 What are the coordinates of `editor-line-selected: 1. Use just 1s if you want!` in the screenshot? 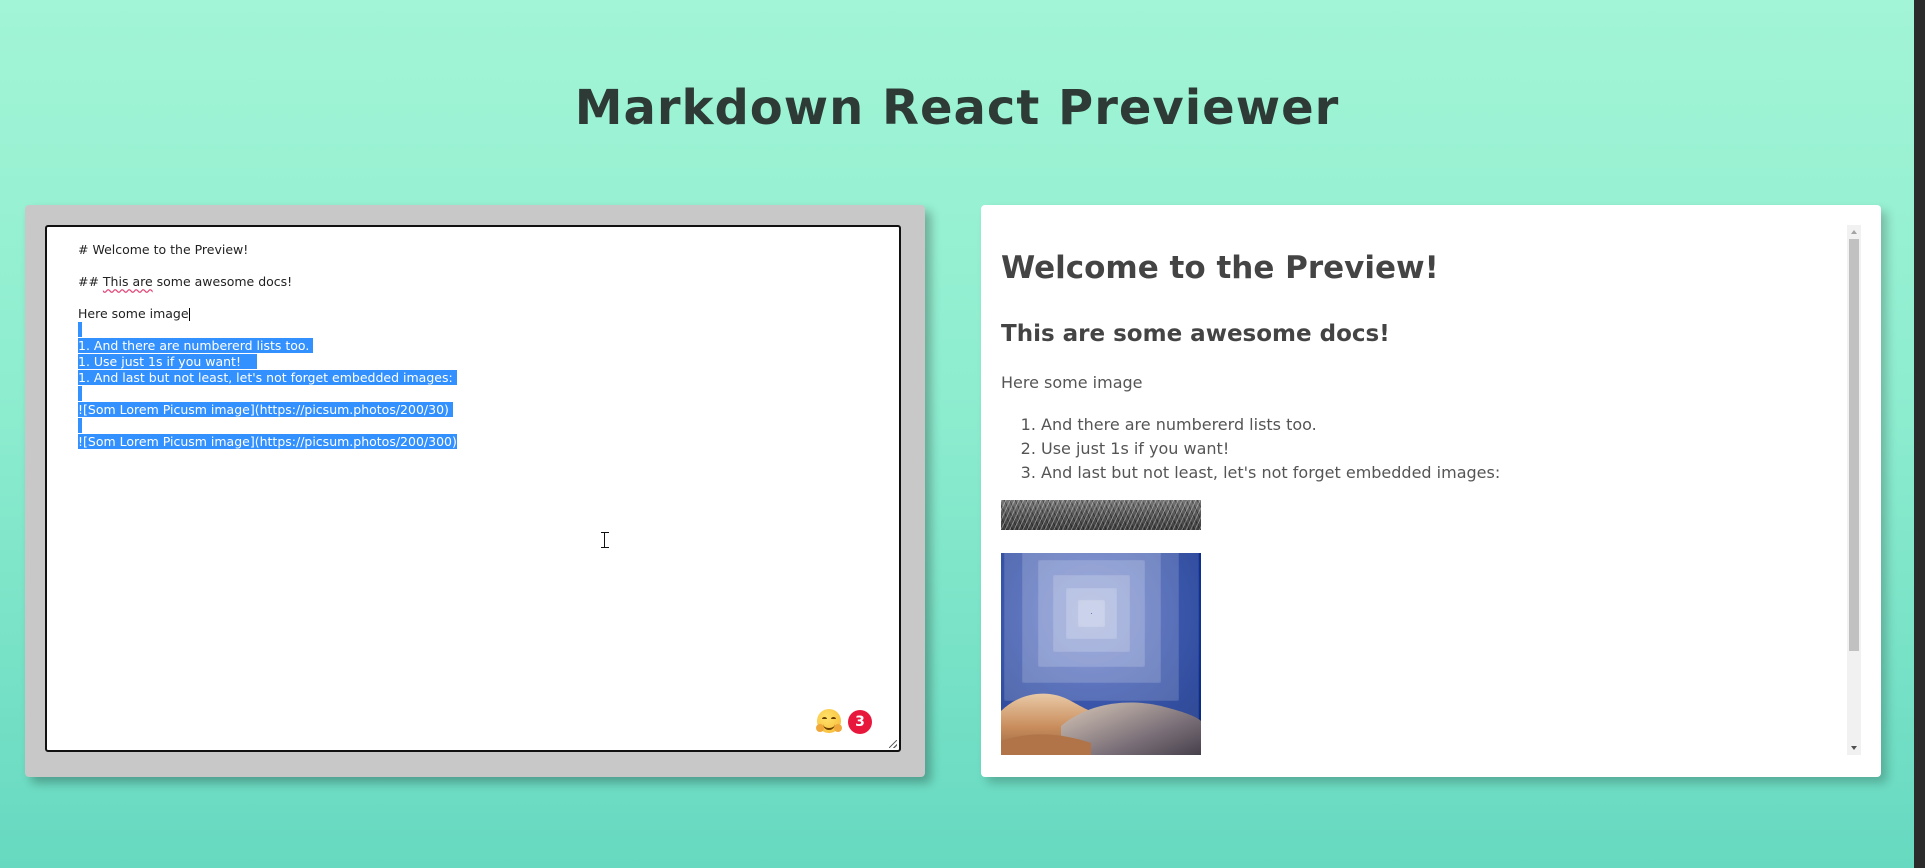 It's located at (468, 362).